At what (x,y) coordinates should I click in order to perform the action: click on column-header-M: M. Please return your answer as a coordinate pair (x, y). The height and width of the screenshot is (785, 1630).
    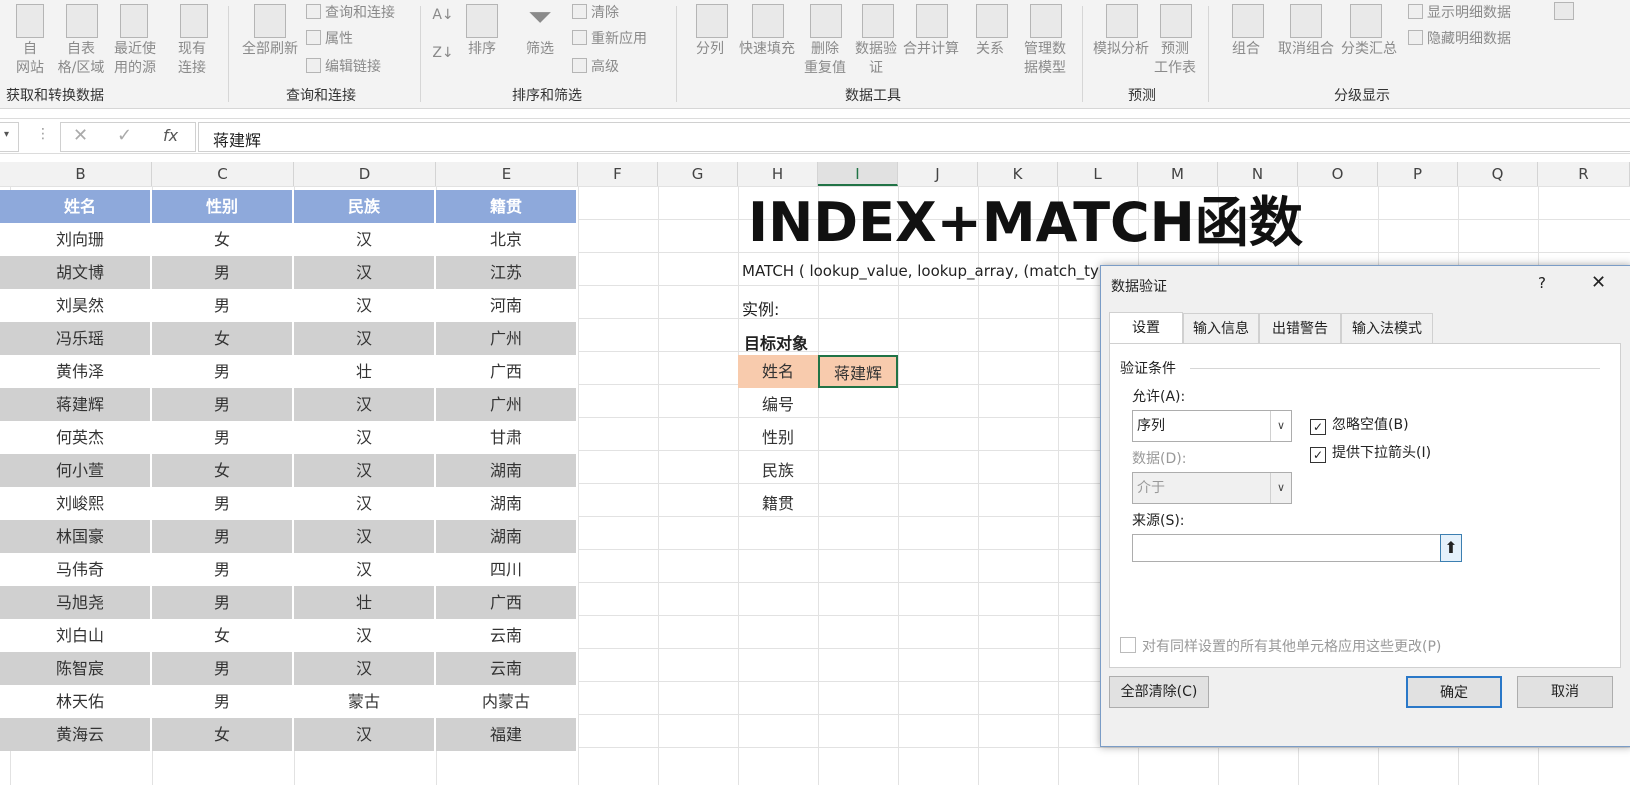
    Looking at the image, I should click on (1178, 174).